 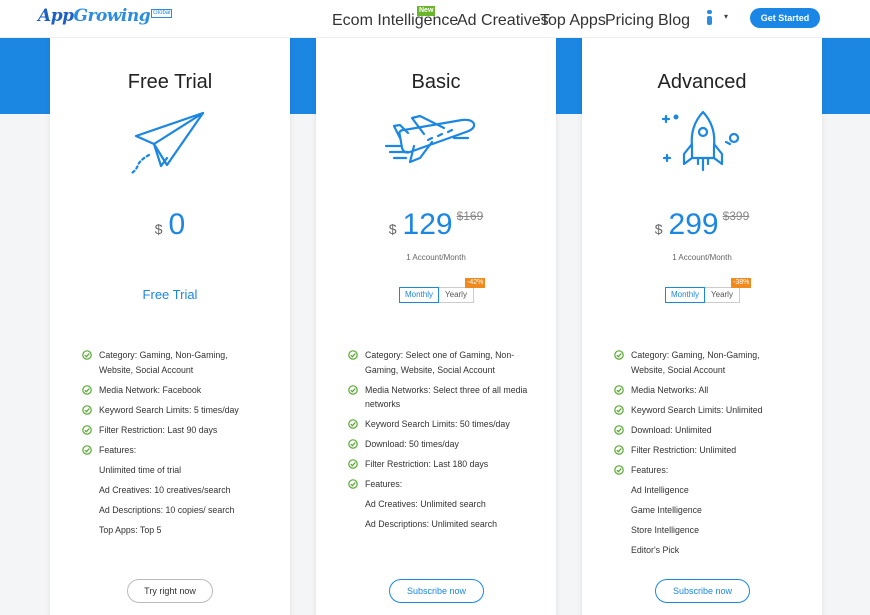 What do you see at coordinates (704, 510) in the screenshot?
I see `feature-item: Game Intelligence` at bounding box center [704, 510].